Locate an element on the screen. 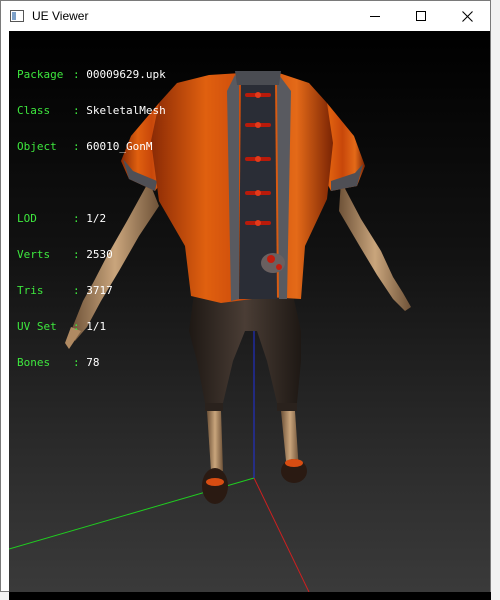  minimize-icon is located at coordinates (375, 16).